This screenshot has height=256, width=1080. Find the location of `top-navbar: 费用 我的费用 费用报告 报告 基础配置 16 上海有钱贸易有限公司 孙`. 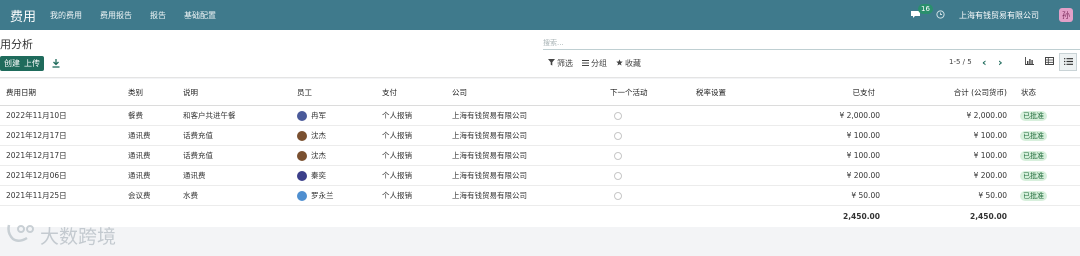

top-navbar: 费用 我的费用 费用报告 报告 基础配置 16 上海有钱贸易有限公司 孙 is located at coordinates (540, 15).